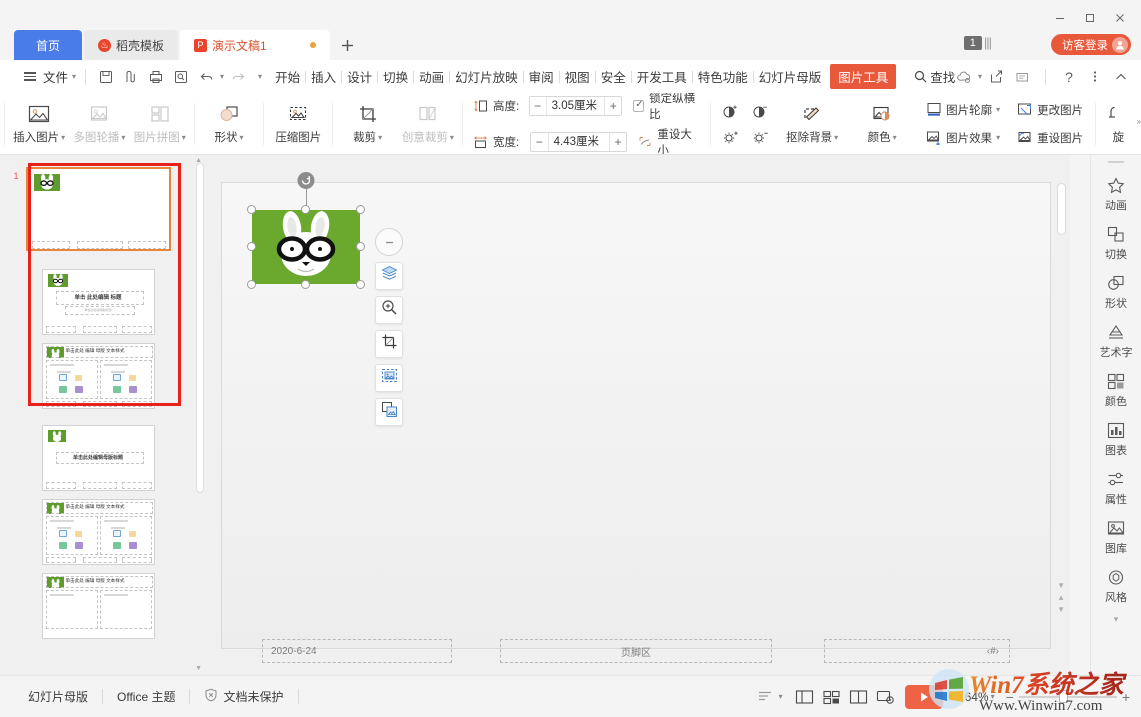 The width and height of the screenshot is (1141, 717). What do you see at coordinates (360, 209) in the screenshot?
I see `resize-handle-ne` at bounding box center [360, 209].